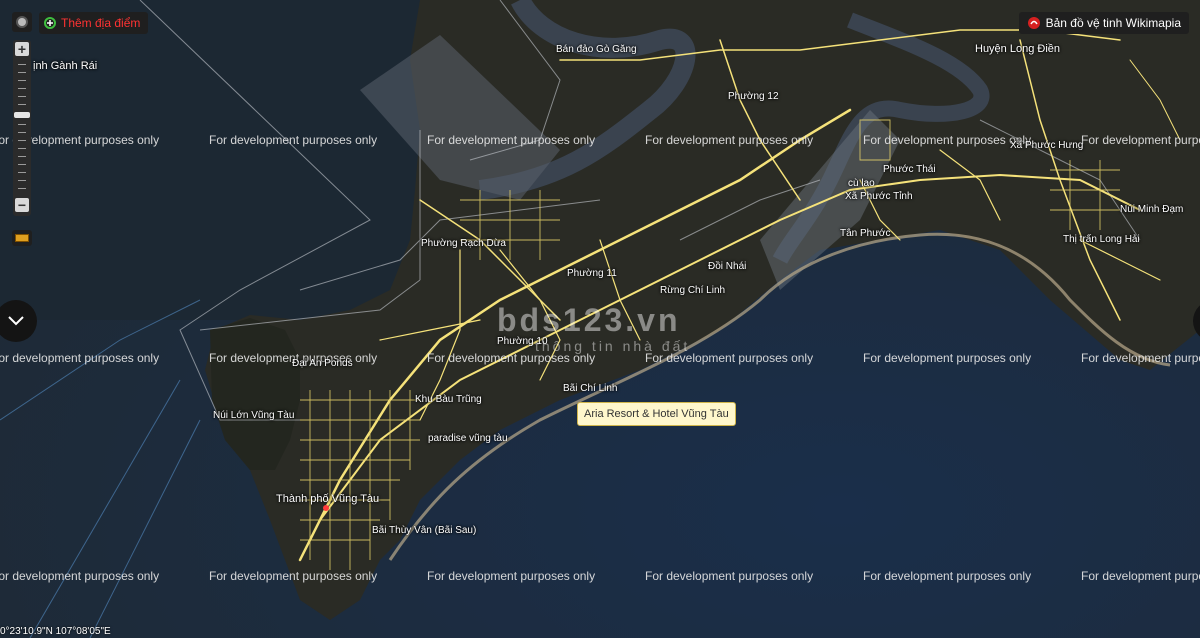 The height and width of the screenshot is (638, 1200). I want to click on place-label: Đồi Nhái, so click(727, 266).